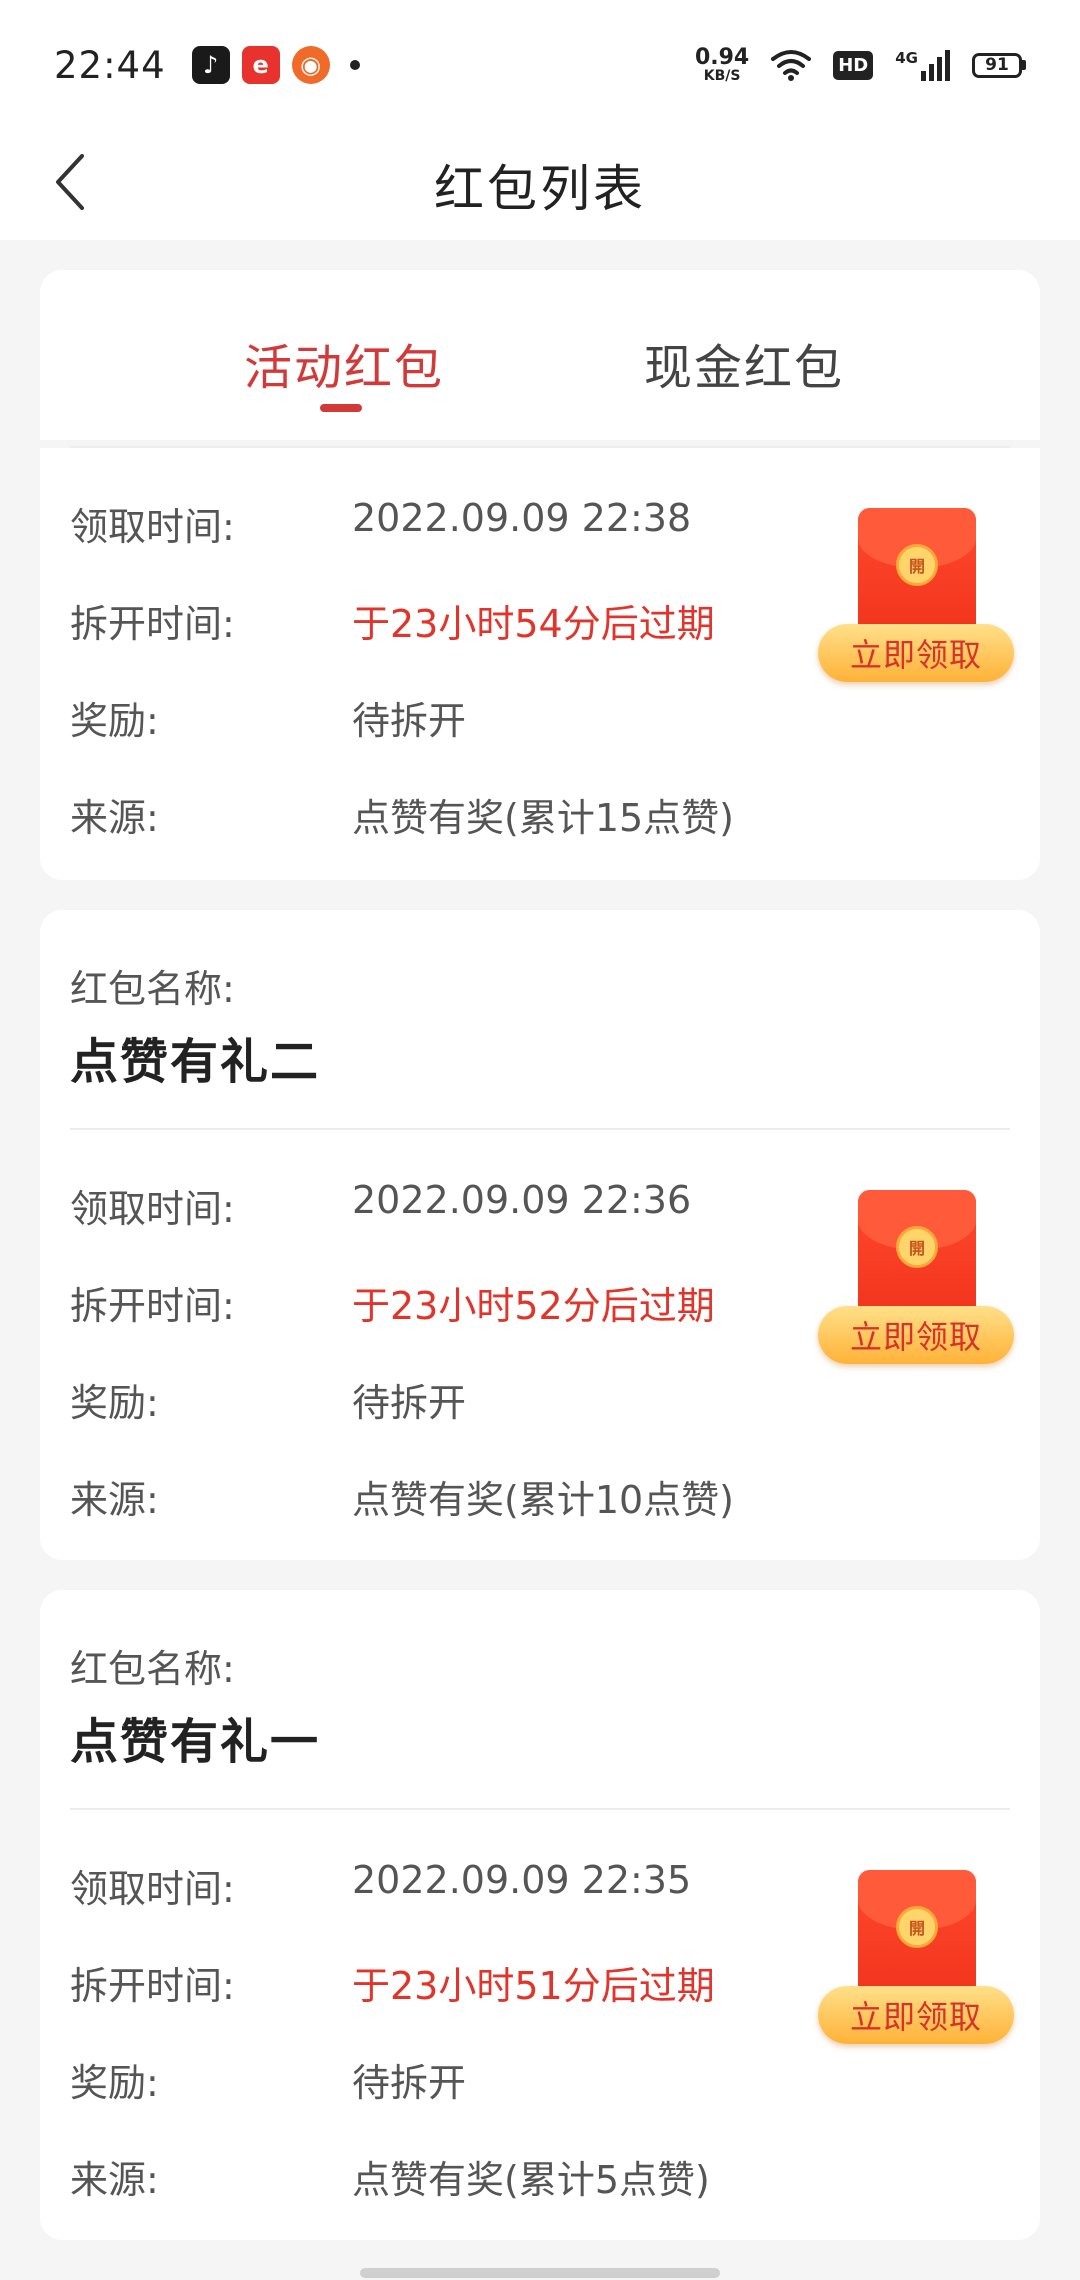 This screenshot has width=1080, height=2280. Describe the element at coordinates (354, 65) in the screenshot. I see `notification-dot` at that location.